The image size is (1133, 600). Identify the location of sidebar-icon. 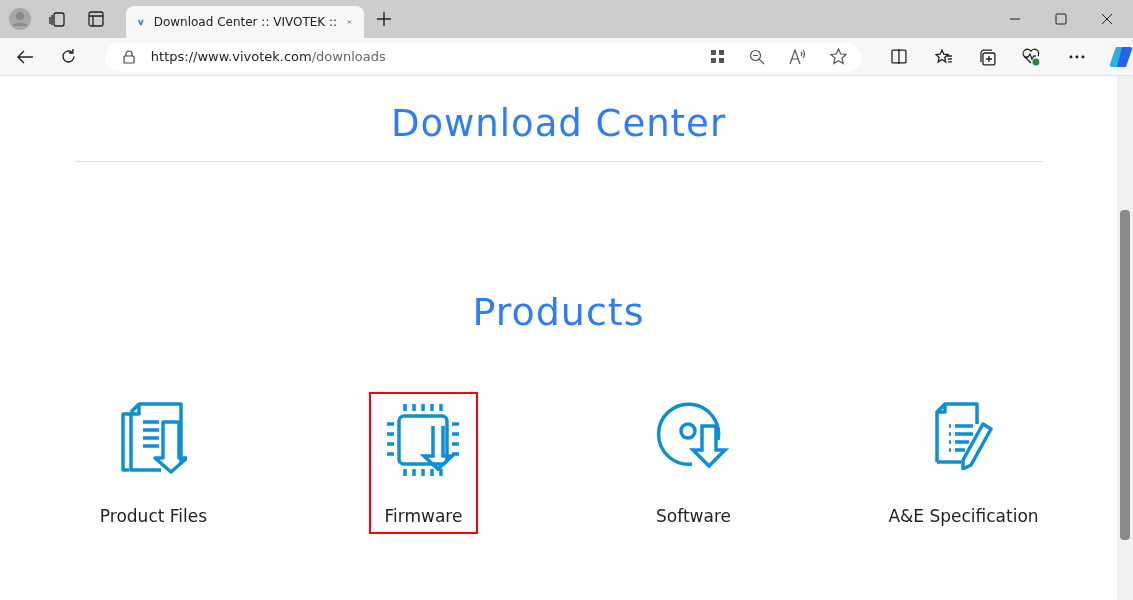
(96, 19).